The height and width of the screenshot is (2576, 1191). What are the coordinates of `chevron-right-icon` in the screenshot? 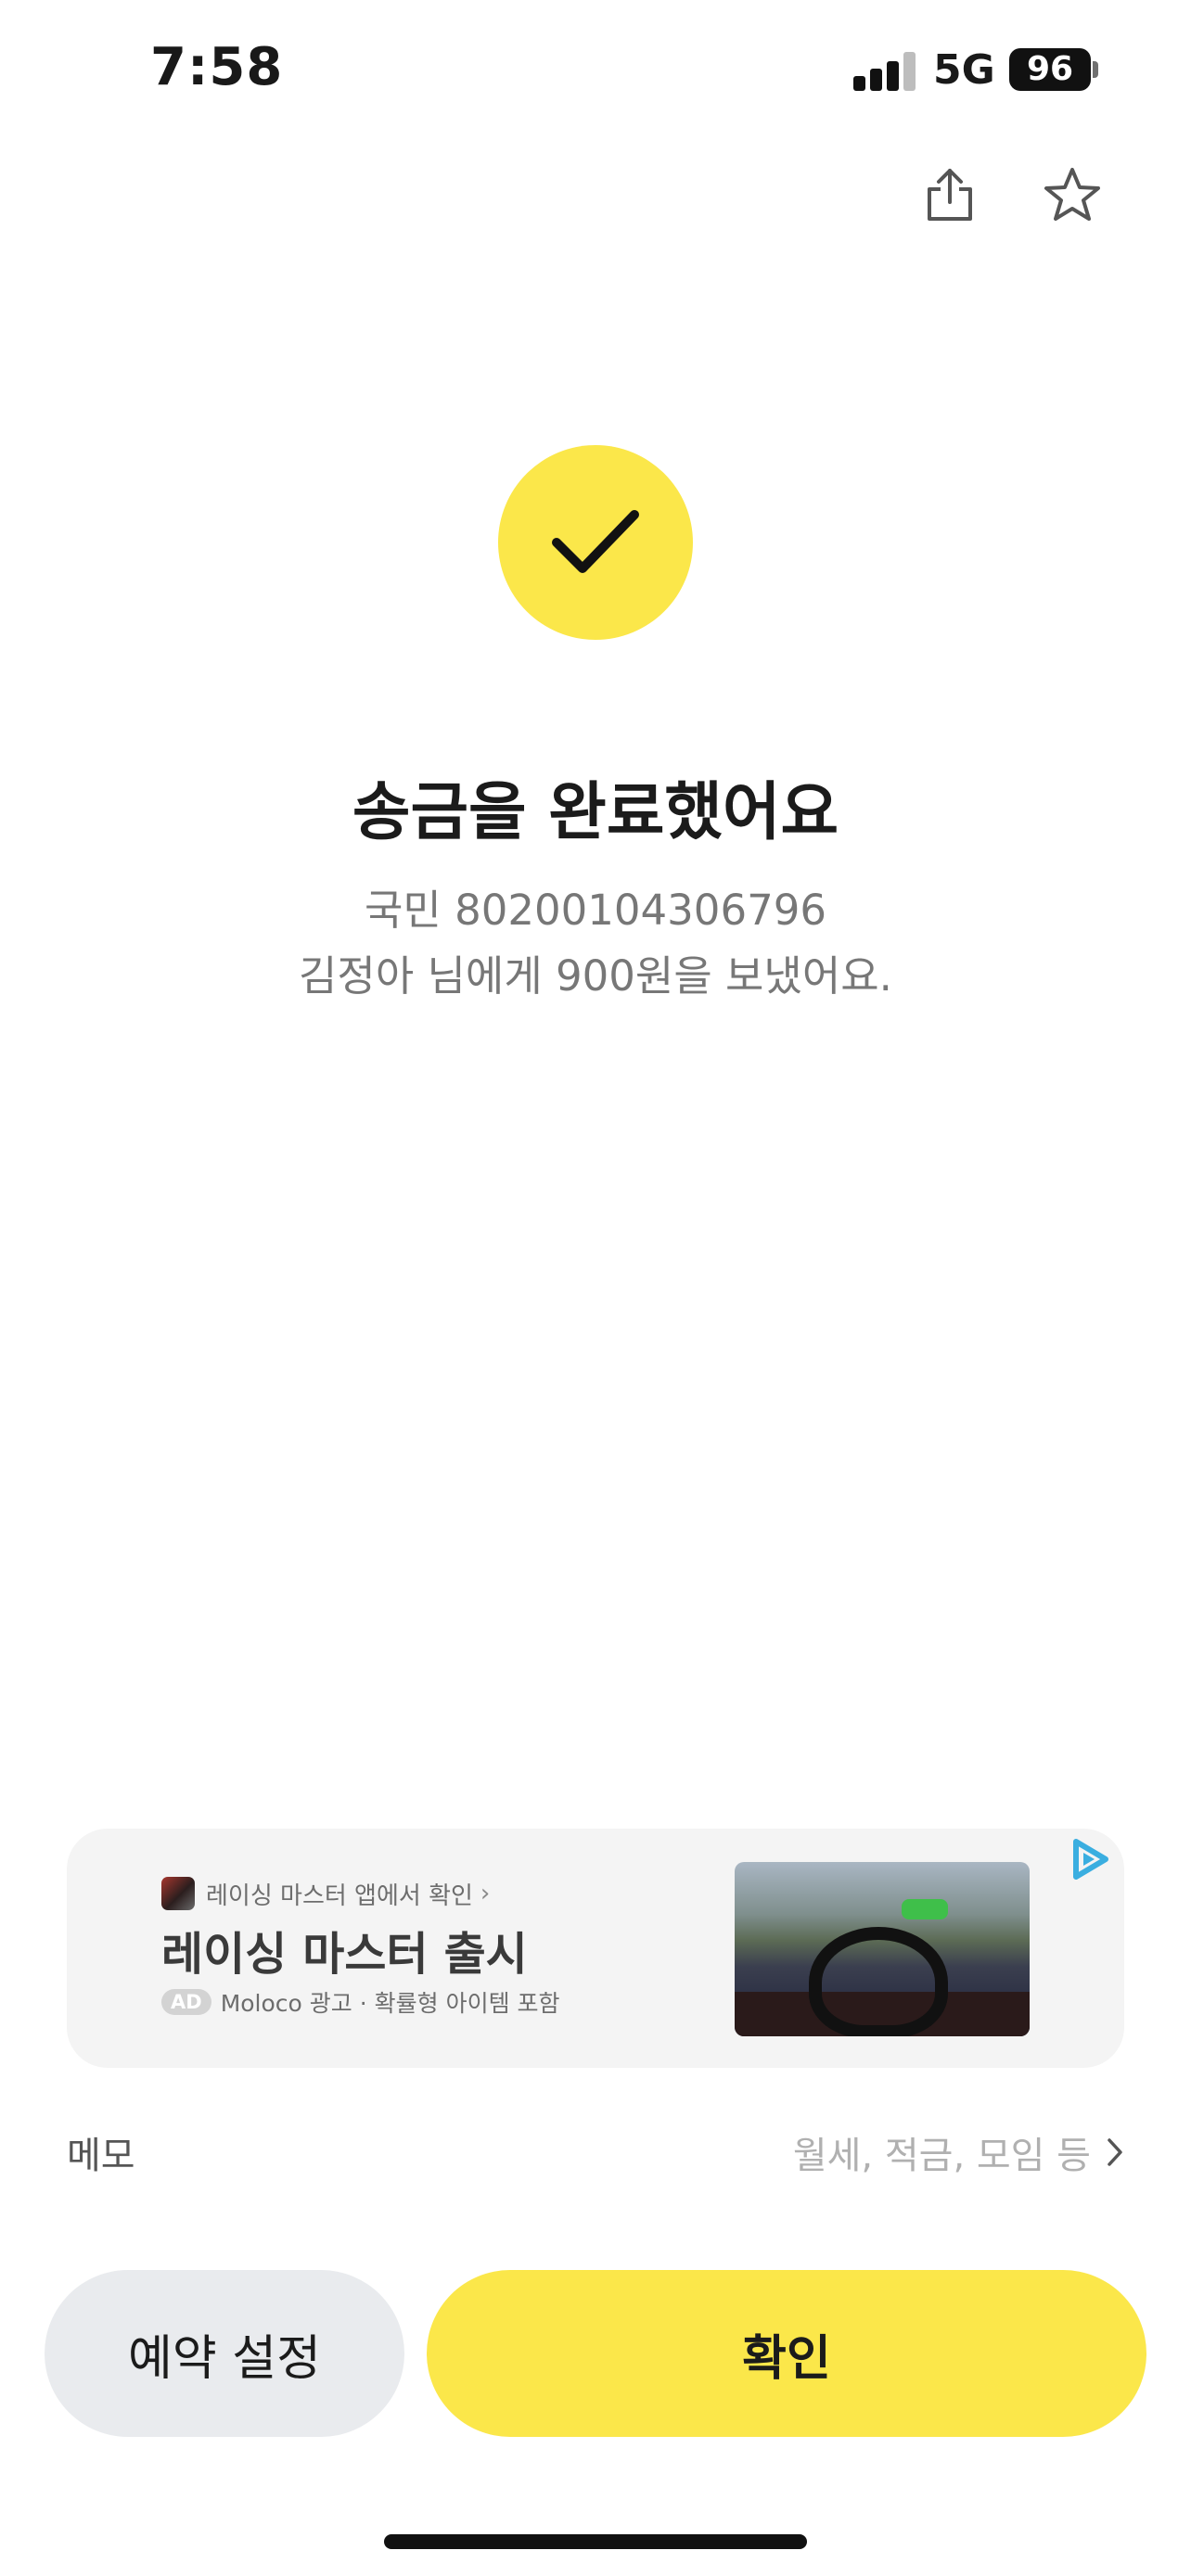 It's located at (1115, 2152).